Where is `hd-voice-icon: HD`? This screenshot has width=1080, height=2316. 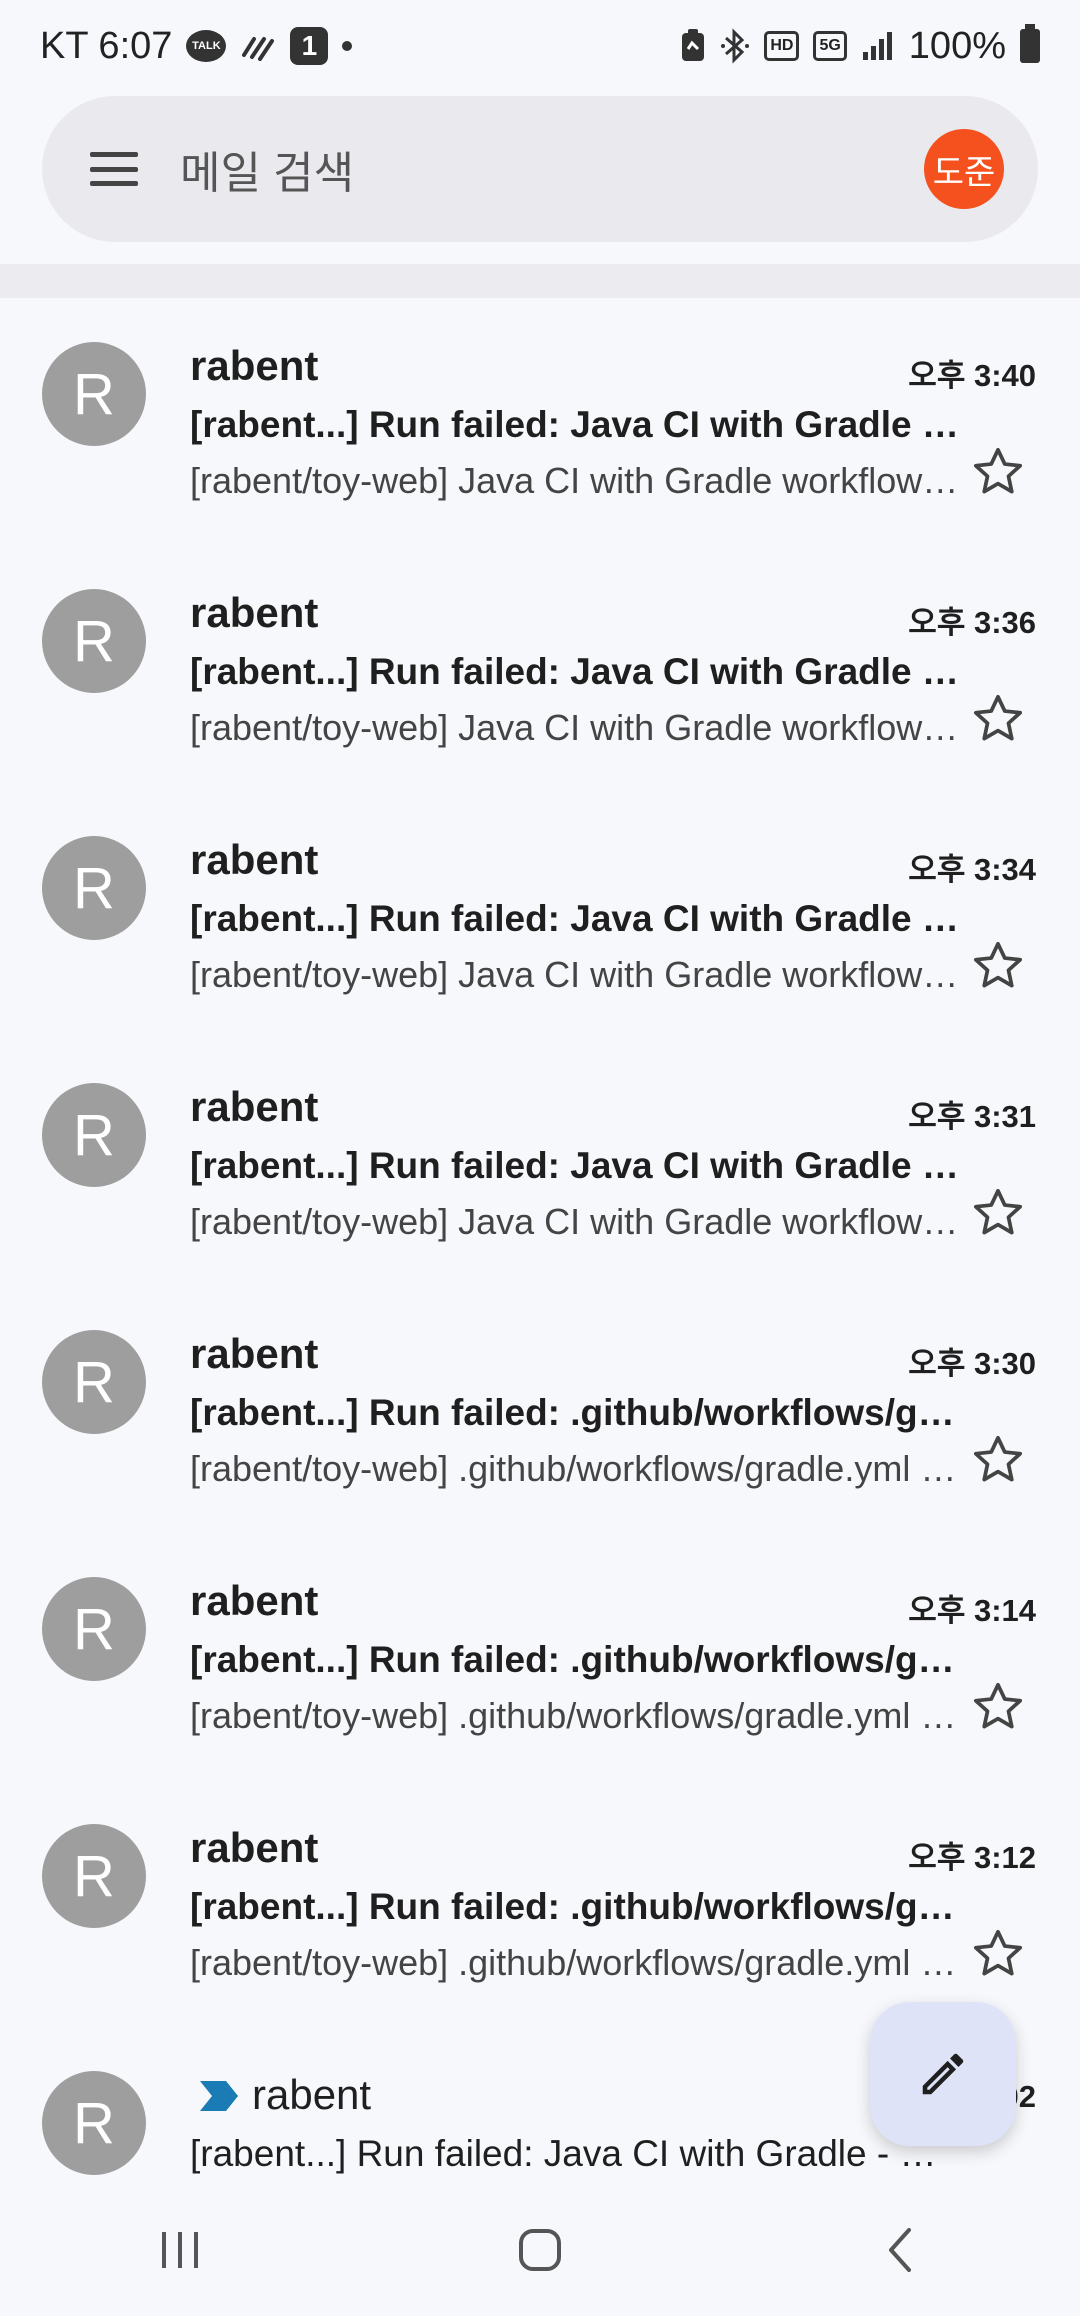 hd-voice-icon: HD is located at coordinates (782, 46).